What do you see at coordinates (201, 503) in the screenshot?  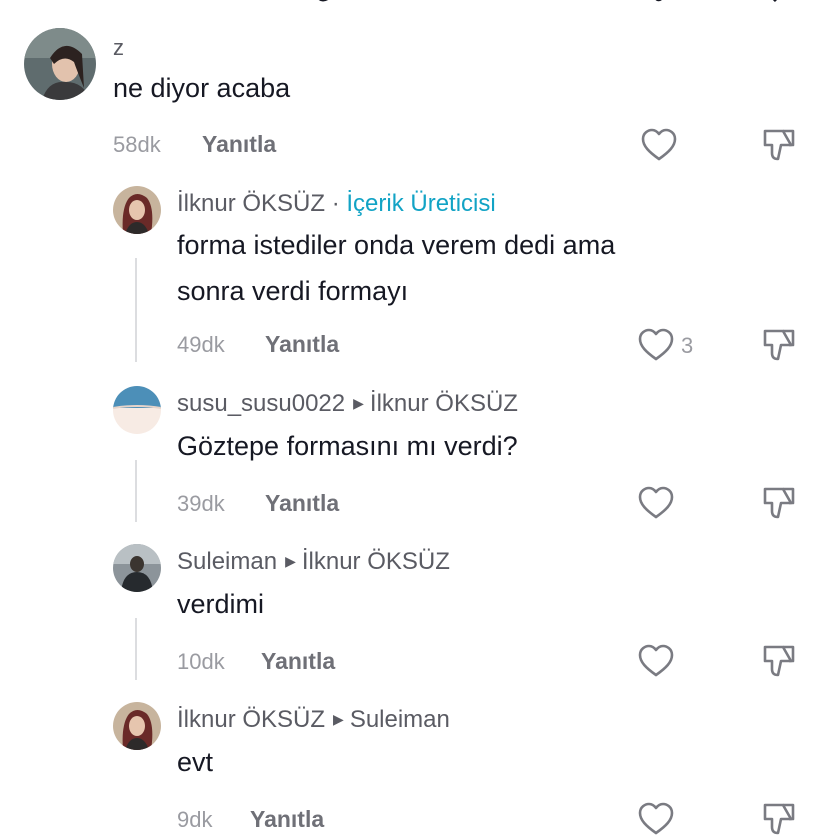 I see `comment-time: 39dk` at bounding box center [201, 503].